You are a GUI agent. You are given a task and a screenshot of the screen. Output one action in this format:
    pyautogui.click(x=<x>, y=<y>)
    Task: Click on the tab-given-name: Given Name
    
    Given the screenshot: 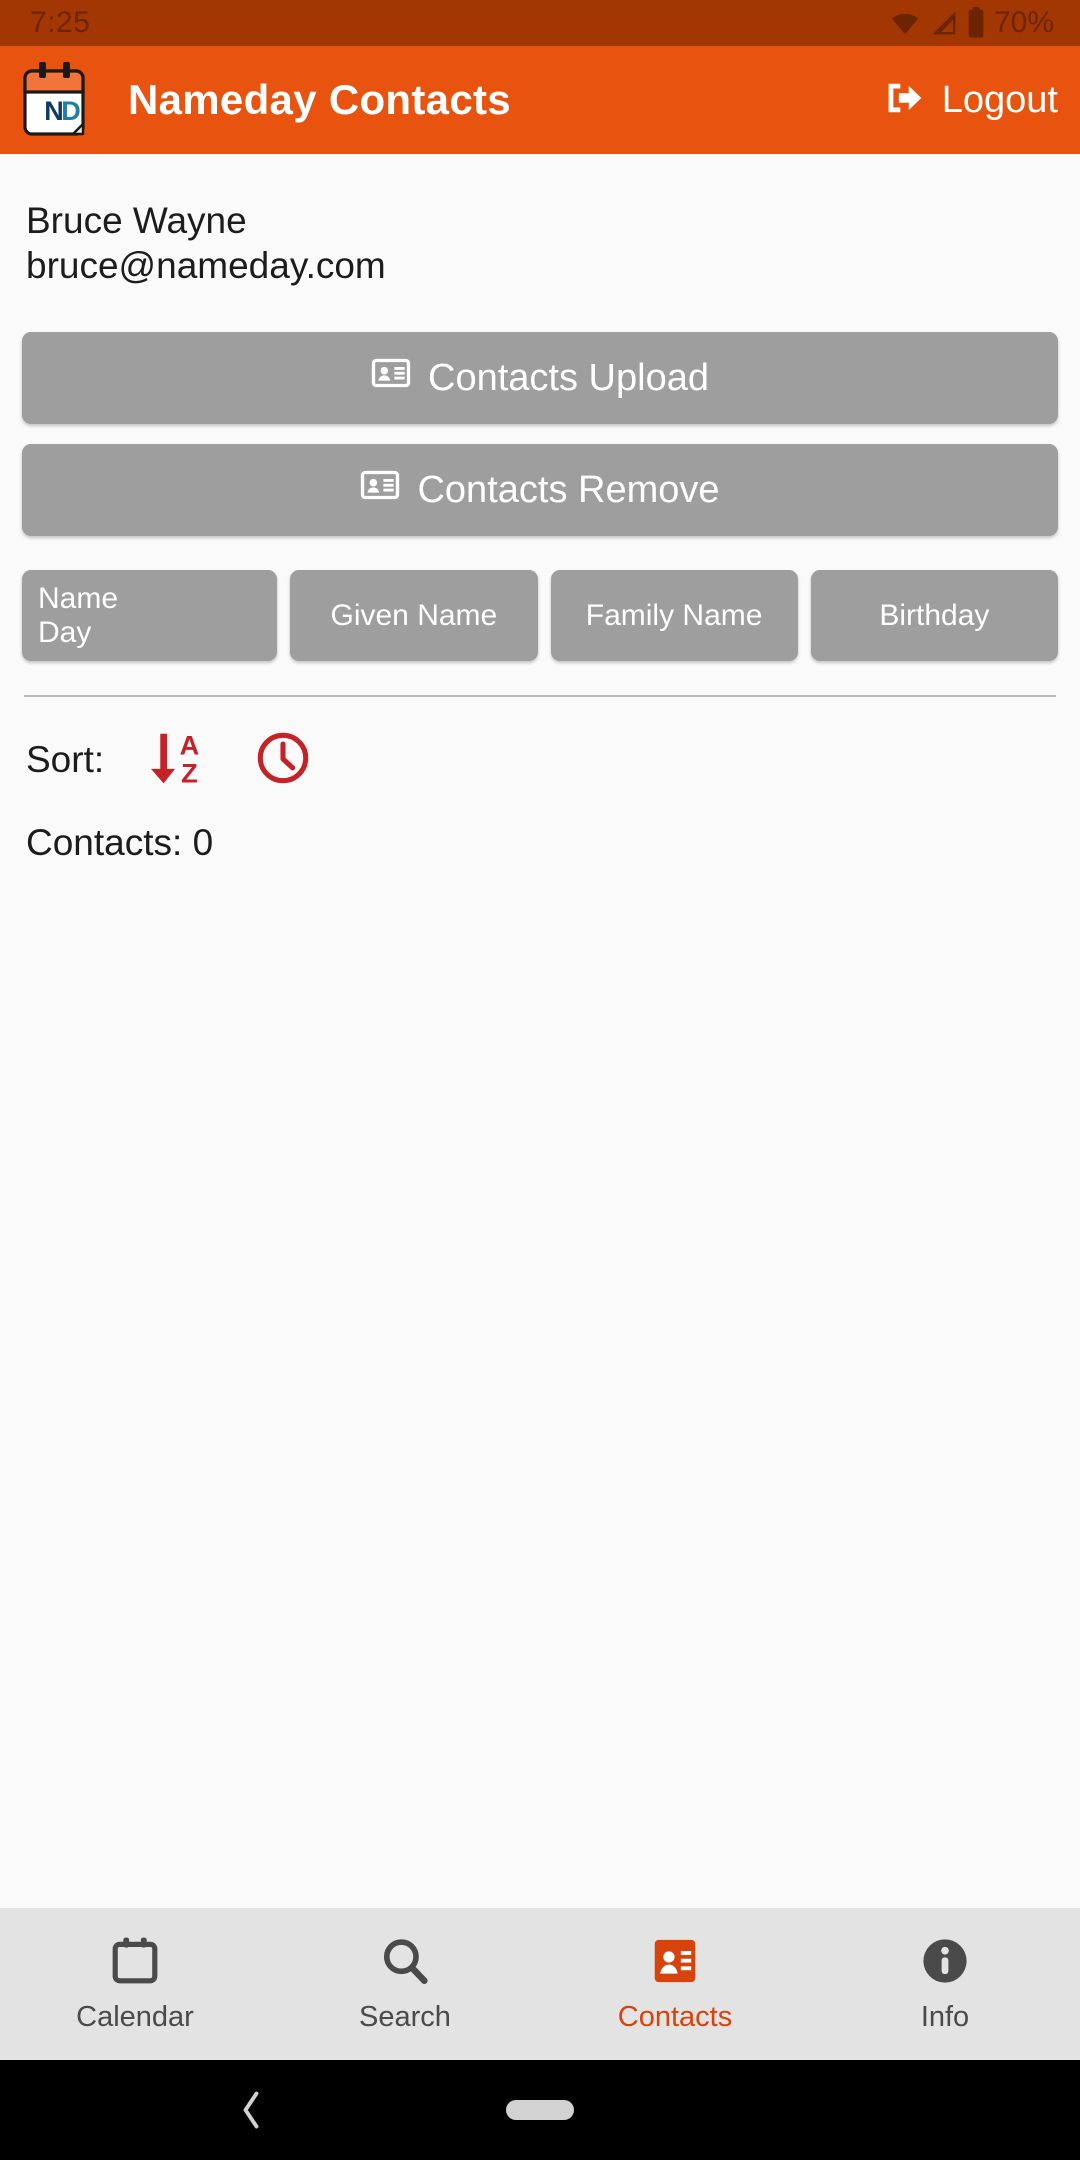 What is the action you would take?
    pyautogui.click(x=414, y=616)
    